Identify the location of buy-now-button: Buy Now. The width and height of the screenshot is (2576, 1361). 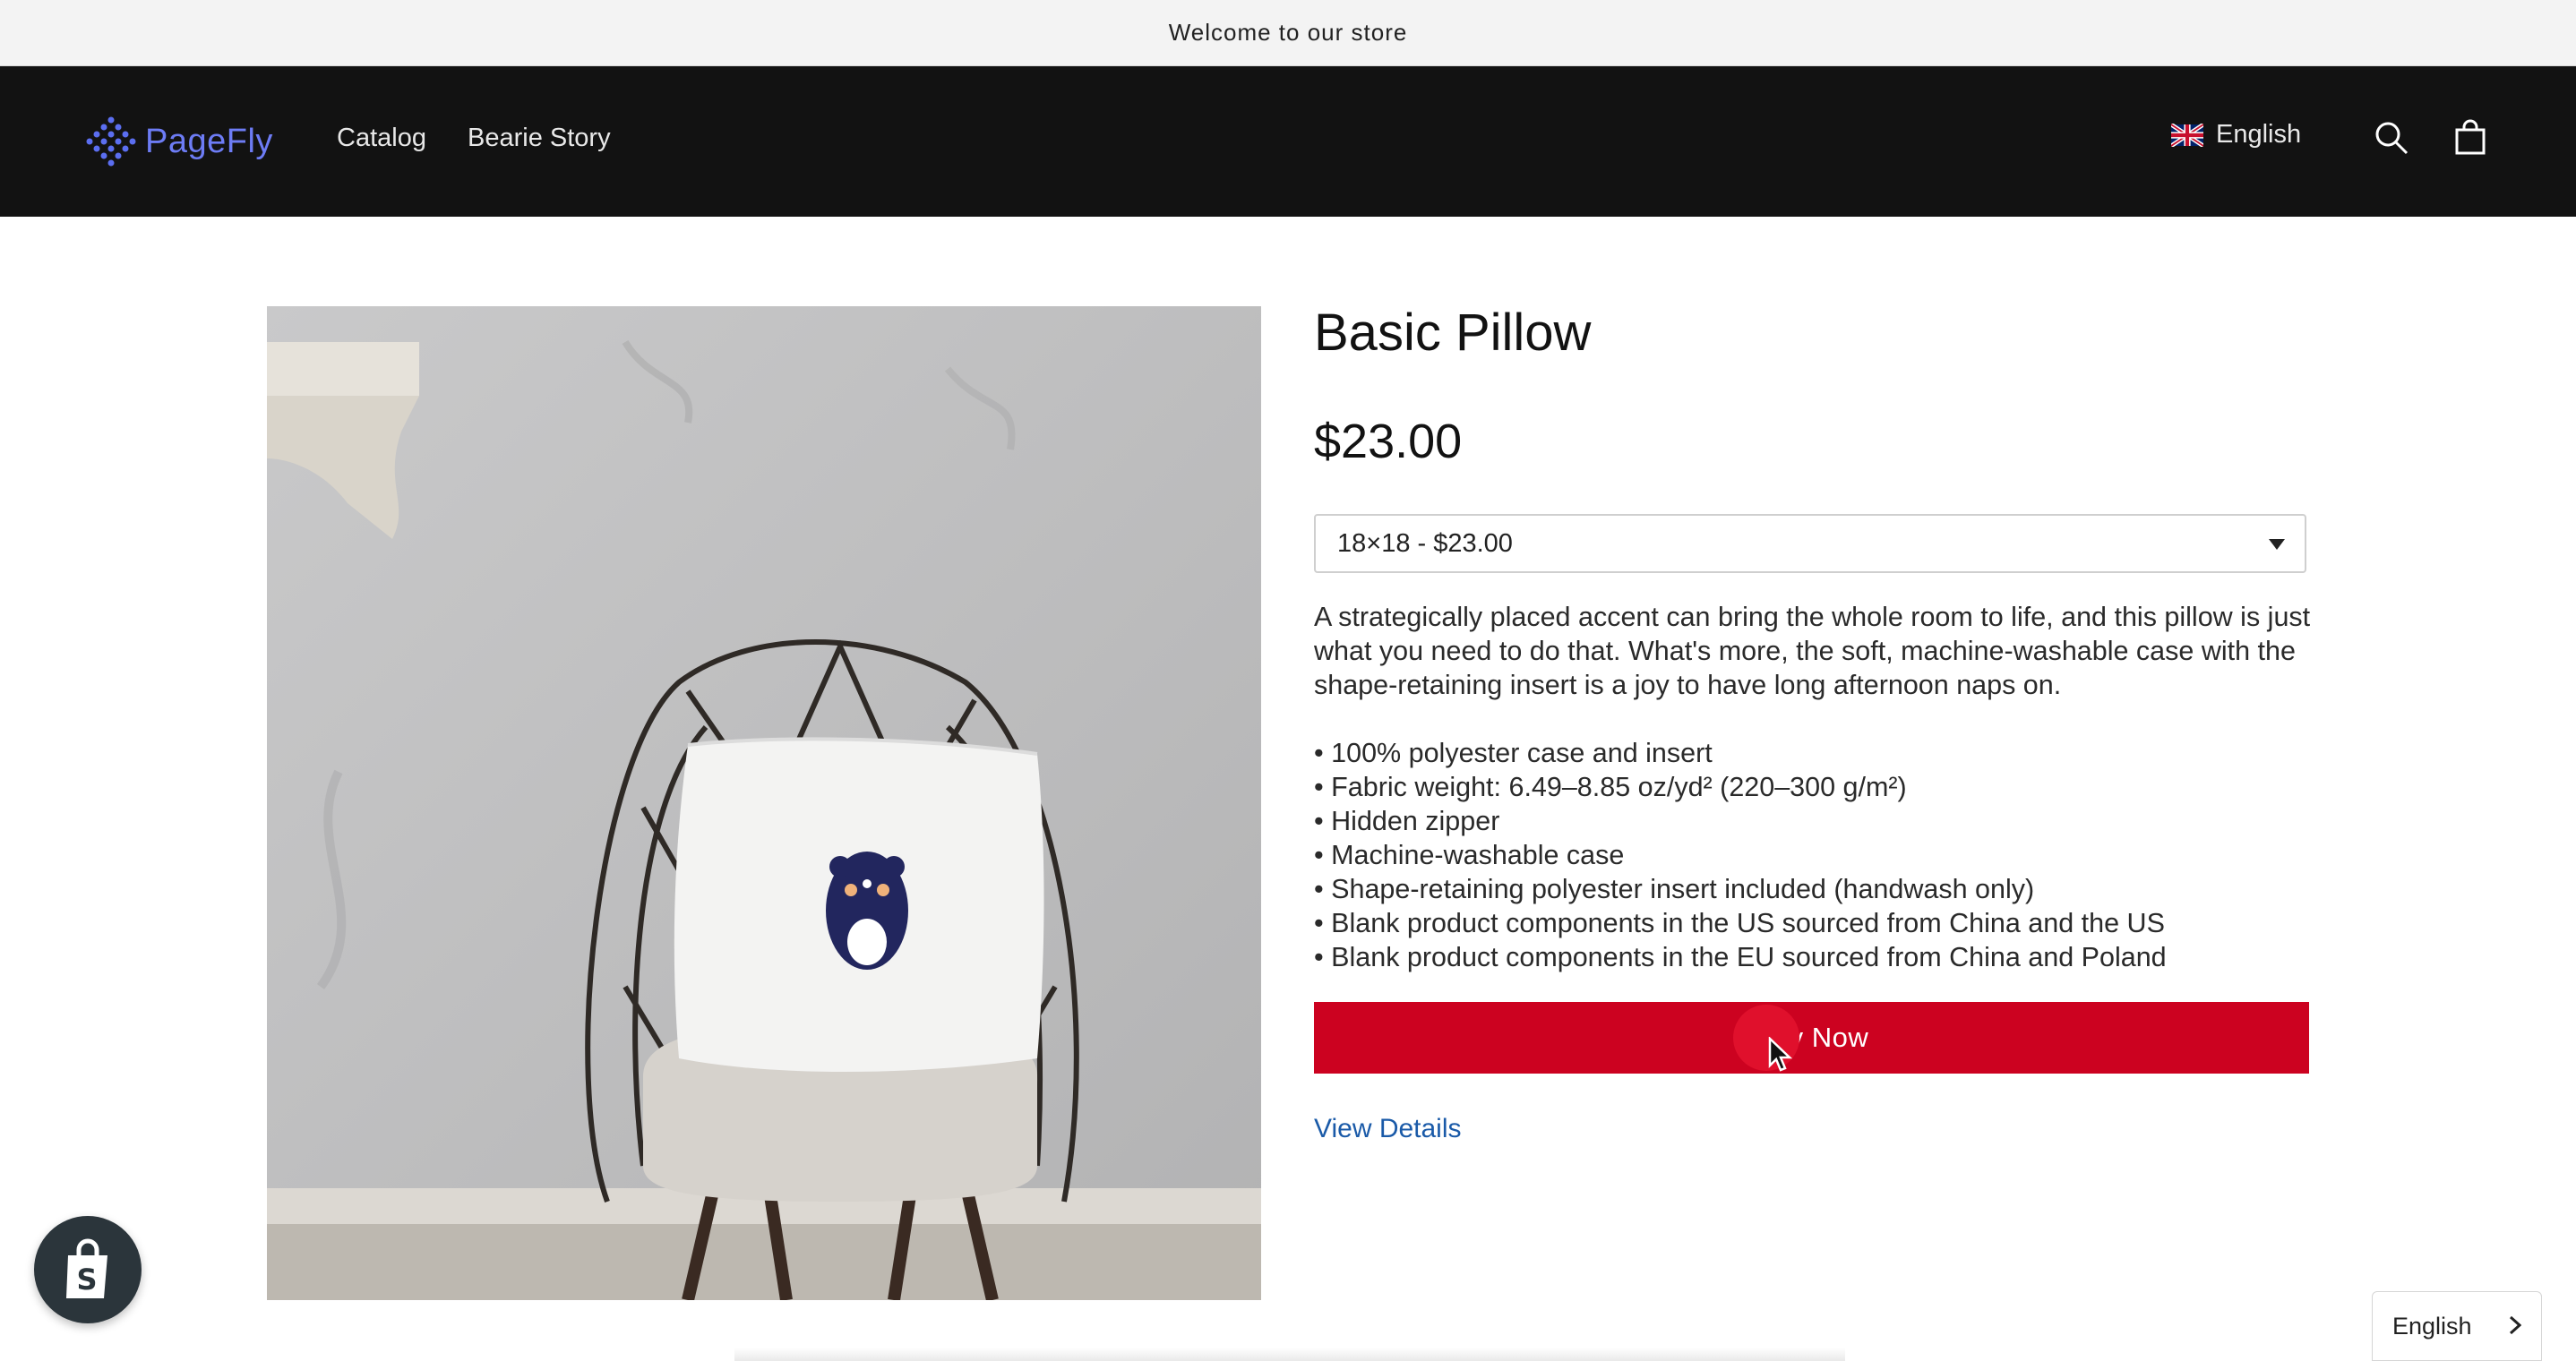
(1811, 1038).